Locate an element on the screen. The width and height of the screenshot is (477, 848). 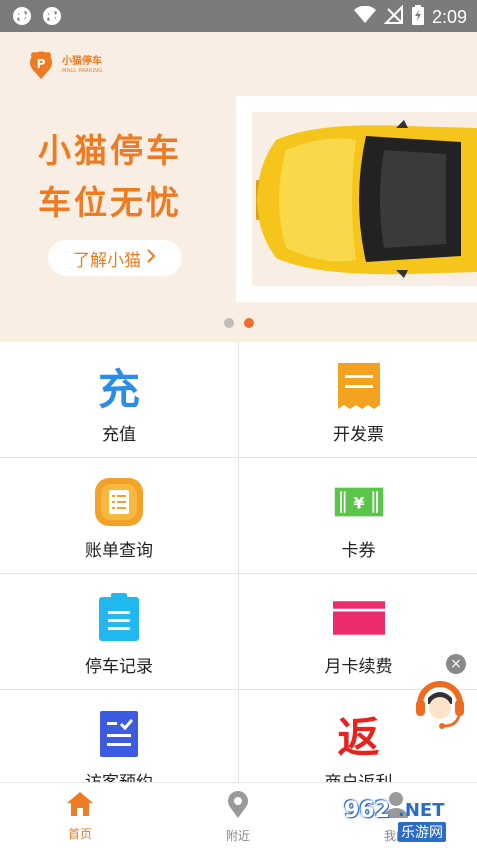
tile-label: 卡券 is located at coordinates (358, 551).